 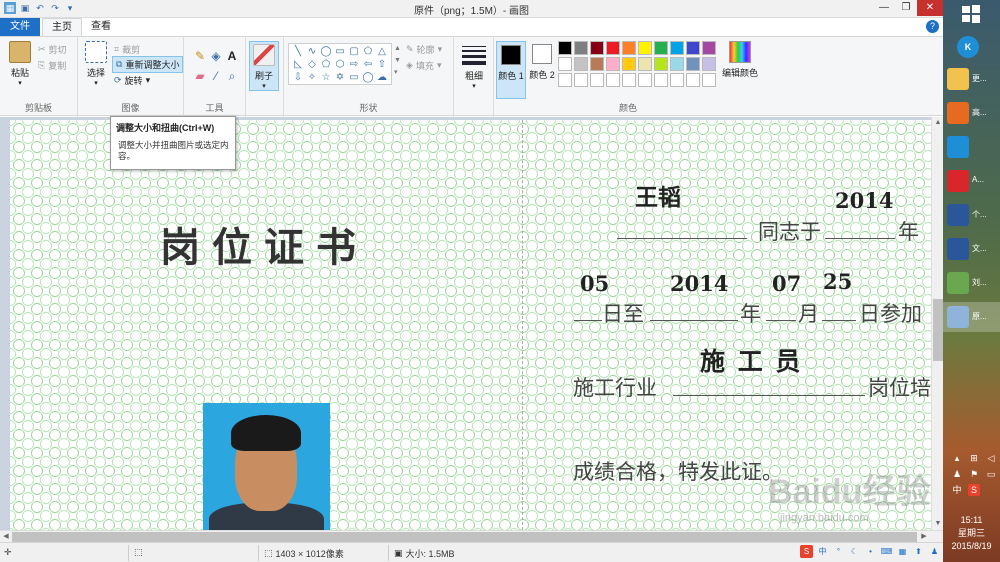 What do you see at coordinates (382, 77) in the screenshot?
I see `callout-cloud-shape-icon: ☁` at bounding box center [382, 77].